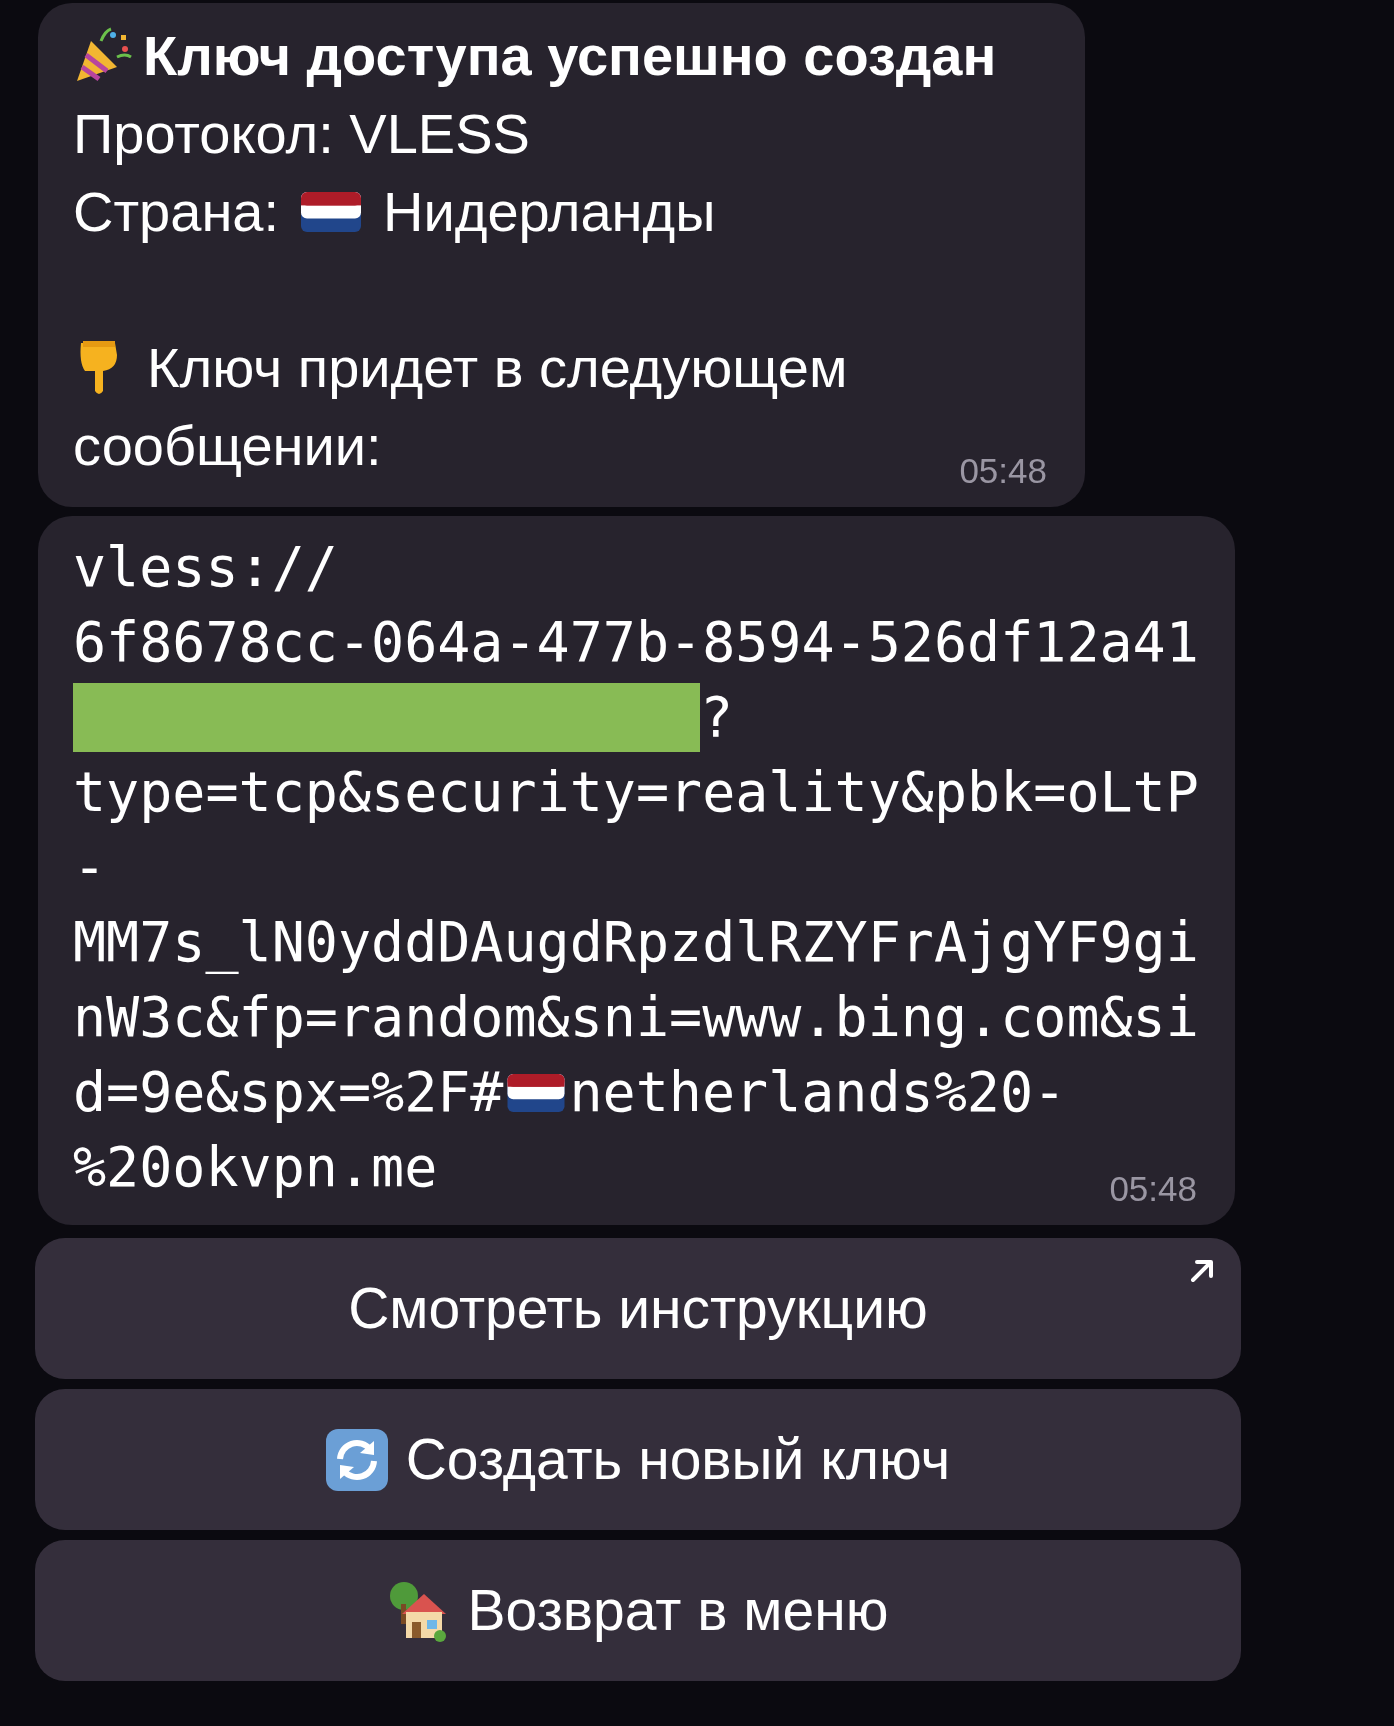  Describe the element at coordinates (570, 56) in the screenshot. I see `message-title: Ключ доступа успешно создан` at that location.